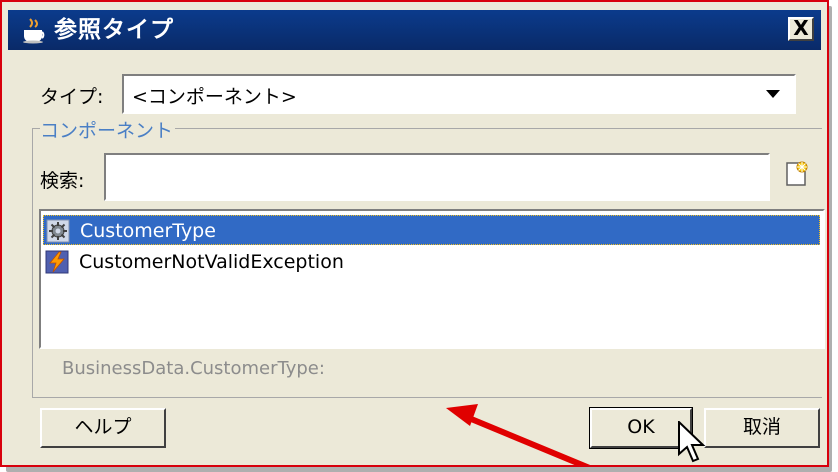 This screenshot has height=472, width=838. Describe the element at coordinates (692, 442) in the screenshot. I see `mouse-pointer-icon` at that location.